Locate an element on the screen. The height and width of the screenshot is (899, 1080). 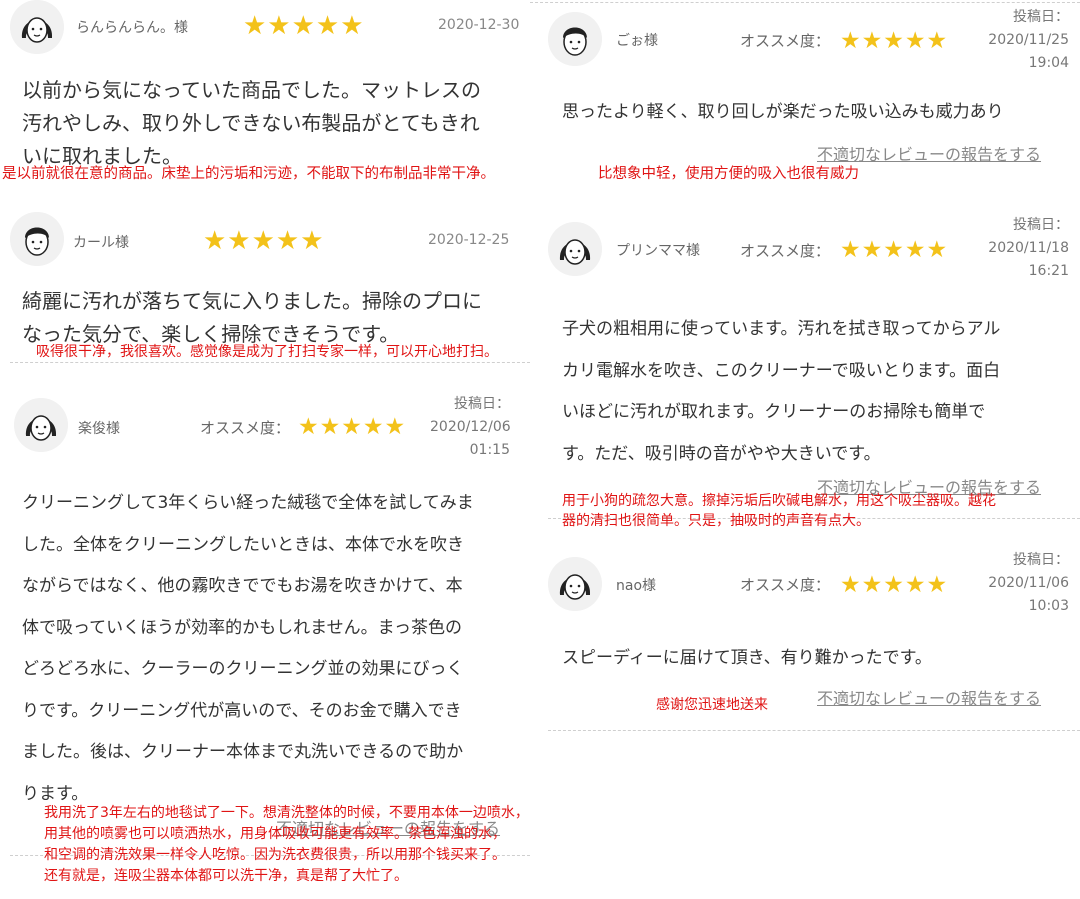
reviewer-name: nao様 is located at coordinates (636, 585).